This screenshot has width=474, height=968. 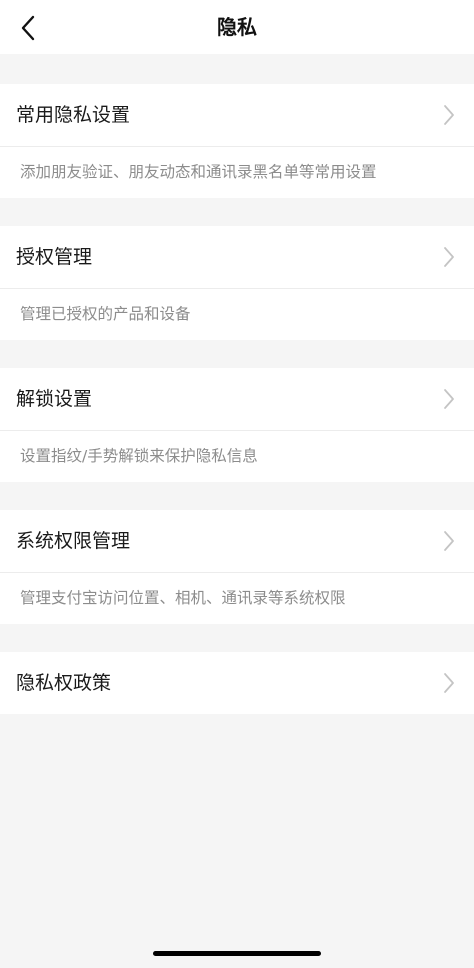 I want to click on menu-item-description-row: 添加朋友验证、朋友动态和通讯录黑名单等常用设置, so click(x=237, y=172).